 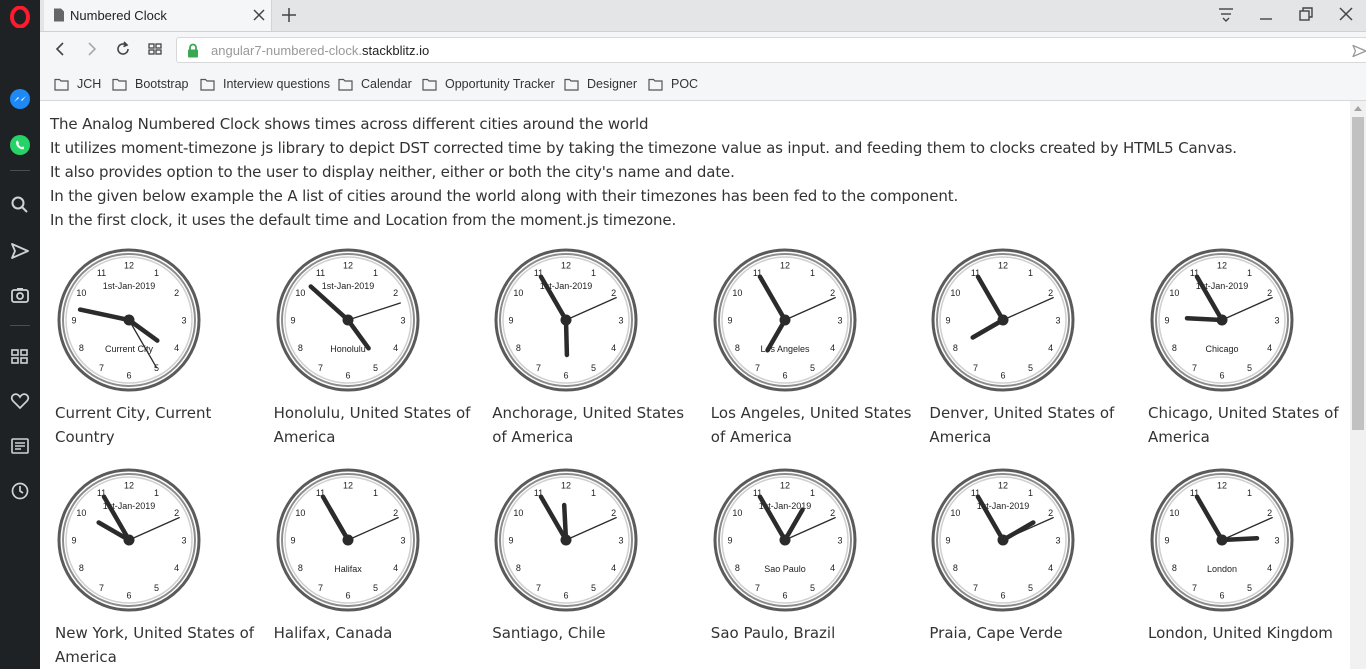 I want to click on analog-clock: 1234567891011121st-Jan-2019Sao Paulo, so click(x=785, y=540).